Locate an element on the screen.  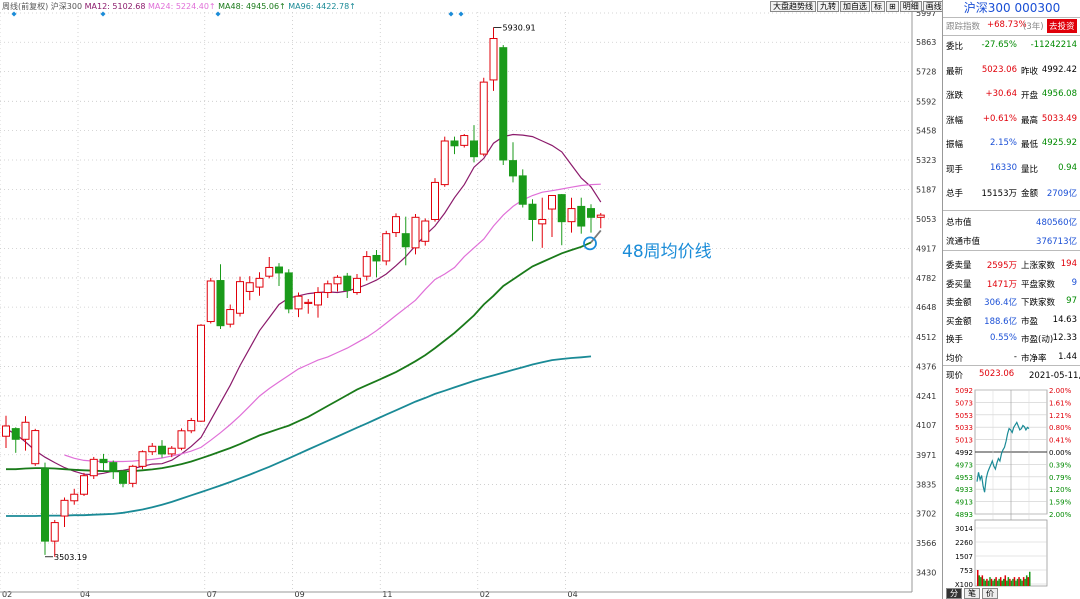
toolbar-button-1: 九转 is located at coordinates (828, 6).